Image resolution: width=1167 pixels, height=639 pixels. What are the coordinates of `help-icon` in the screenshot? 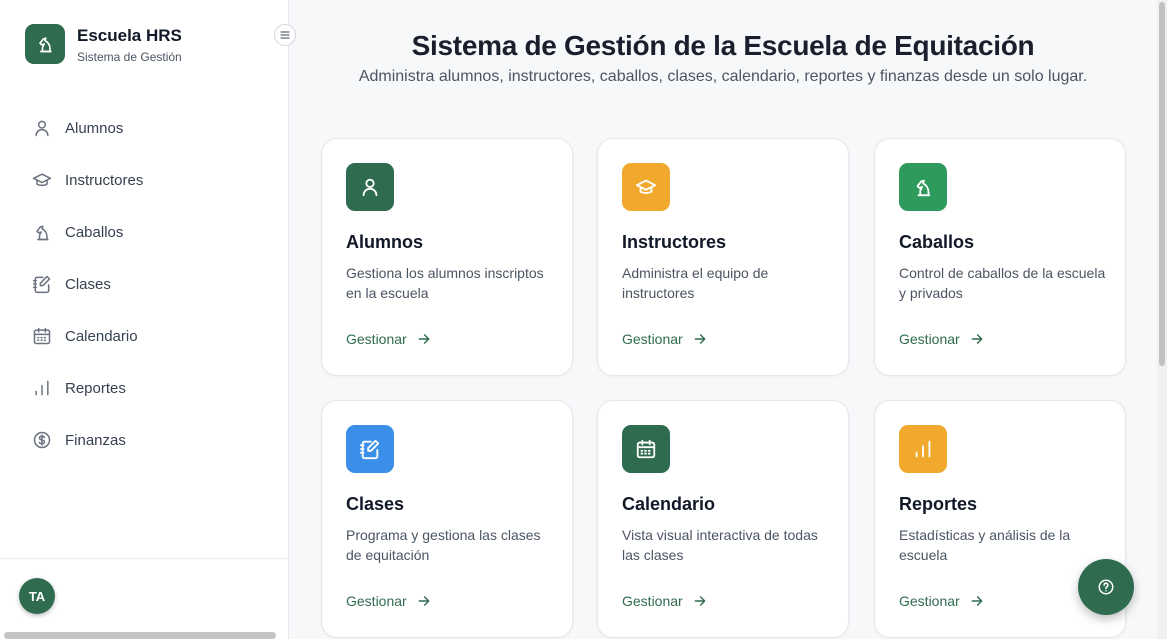 It's located at (1106, 587).